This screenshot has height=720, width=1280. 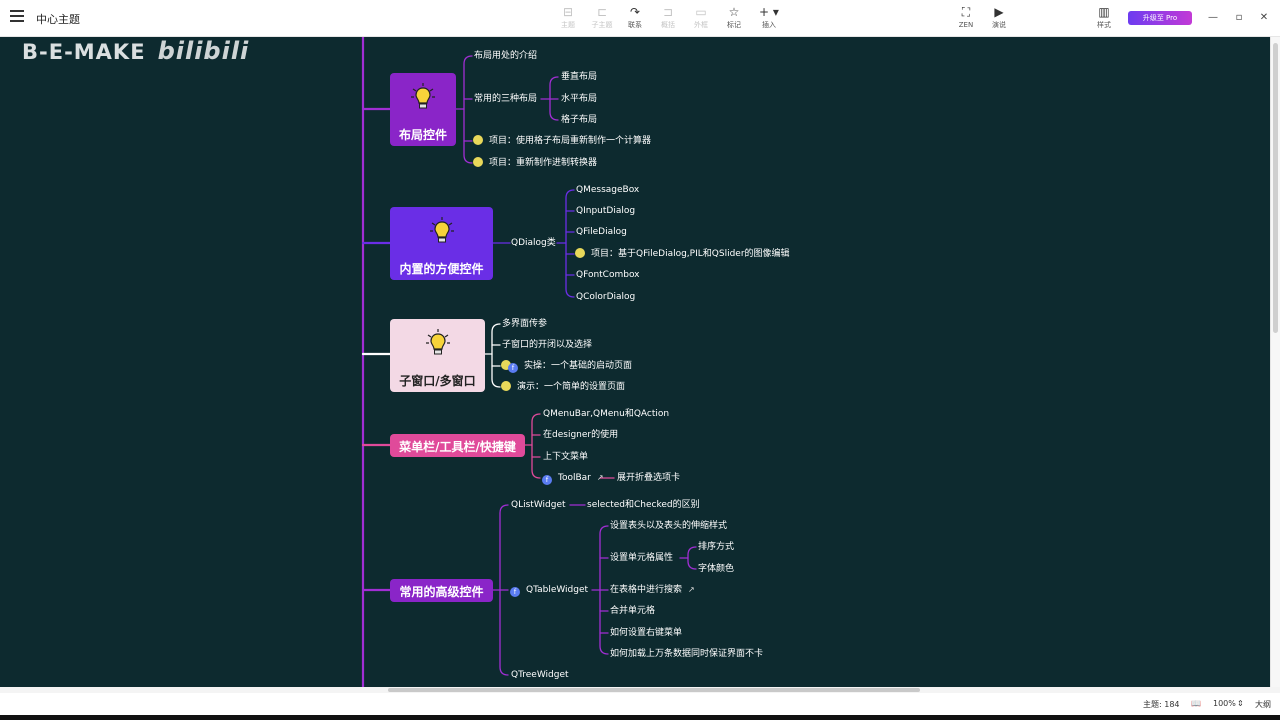 I want to click on status-bar: 主题: 184 📖 100% ⇕ 大纲, so click(x=640, y=704).